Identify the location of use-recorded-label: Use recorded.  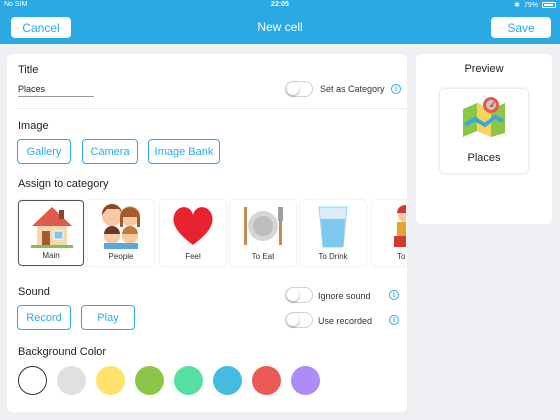
(345, 321).